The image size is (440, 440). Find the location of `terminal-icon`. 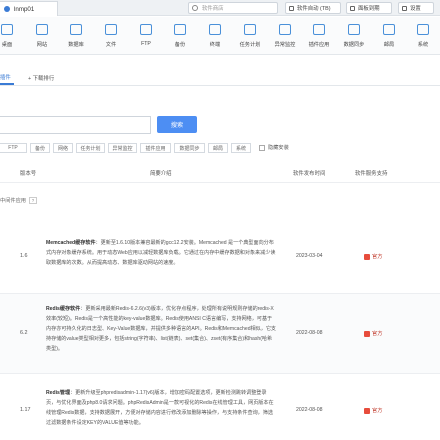

terminal-icon is located at coordinates (215, 29).